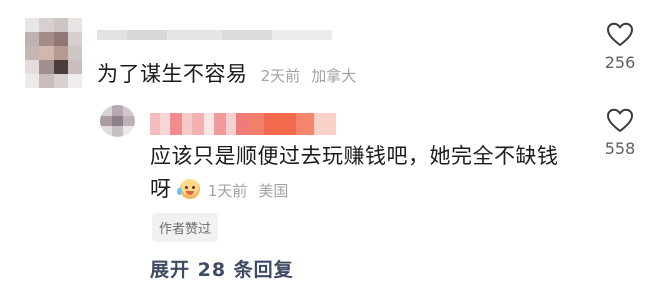 The image size is (660, 293). Describe the element at coordinates (53, 53) in the screenshot. I see `avatar` at that location.